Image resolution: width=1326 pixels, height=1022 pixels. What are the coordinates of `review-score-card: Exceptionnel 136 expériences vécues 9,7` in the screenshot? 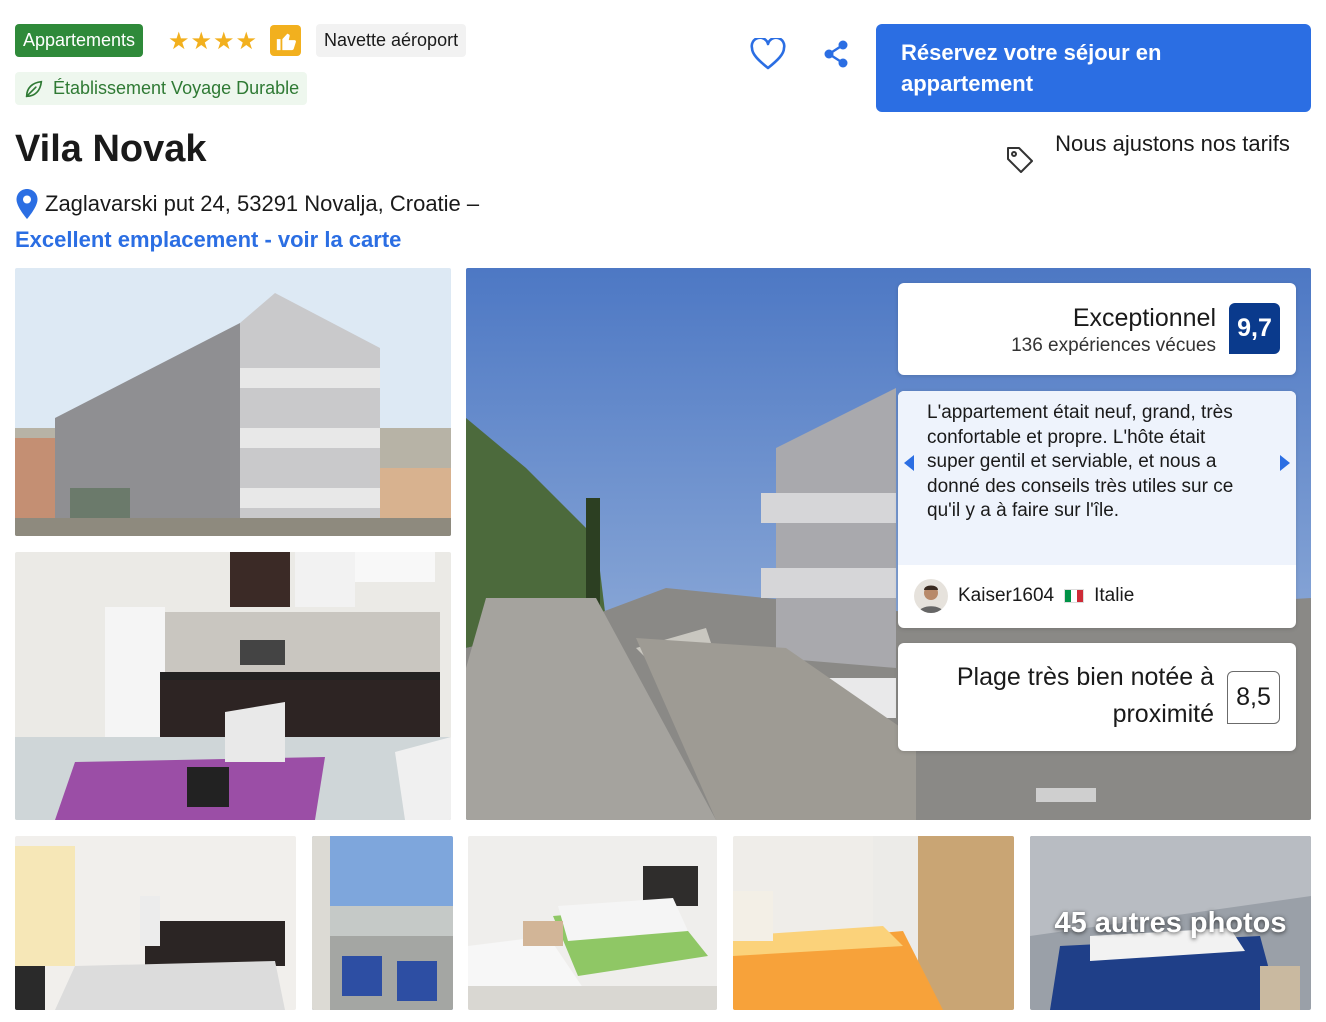 It's located at (1097, 329).